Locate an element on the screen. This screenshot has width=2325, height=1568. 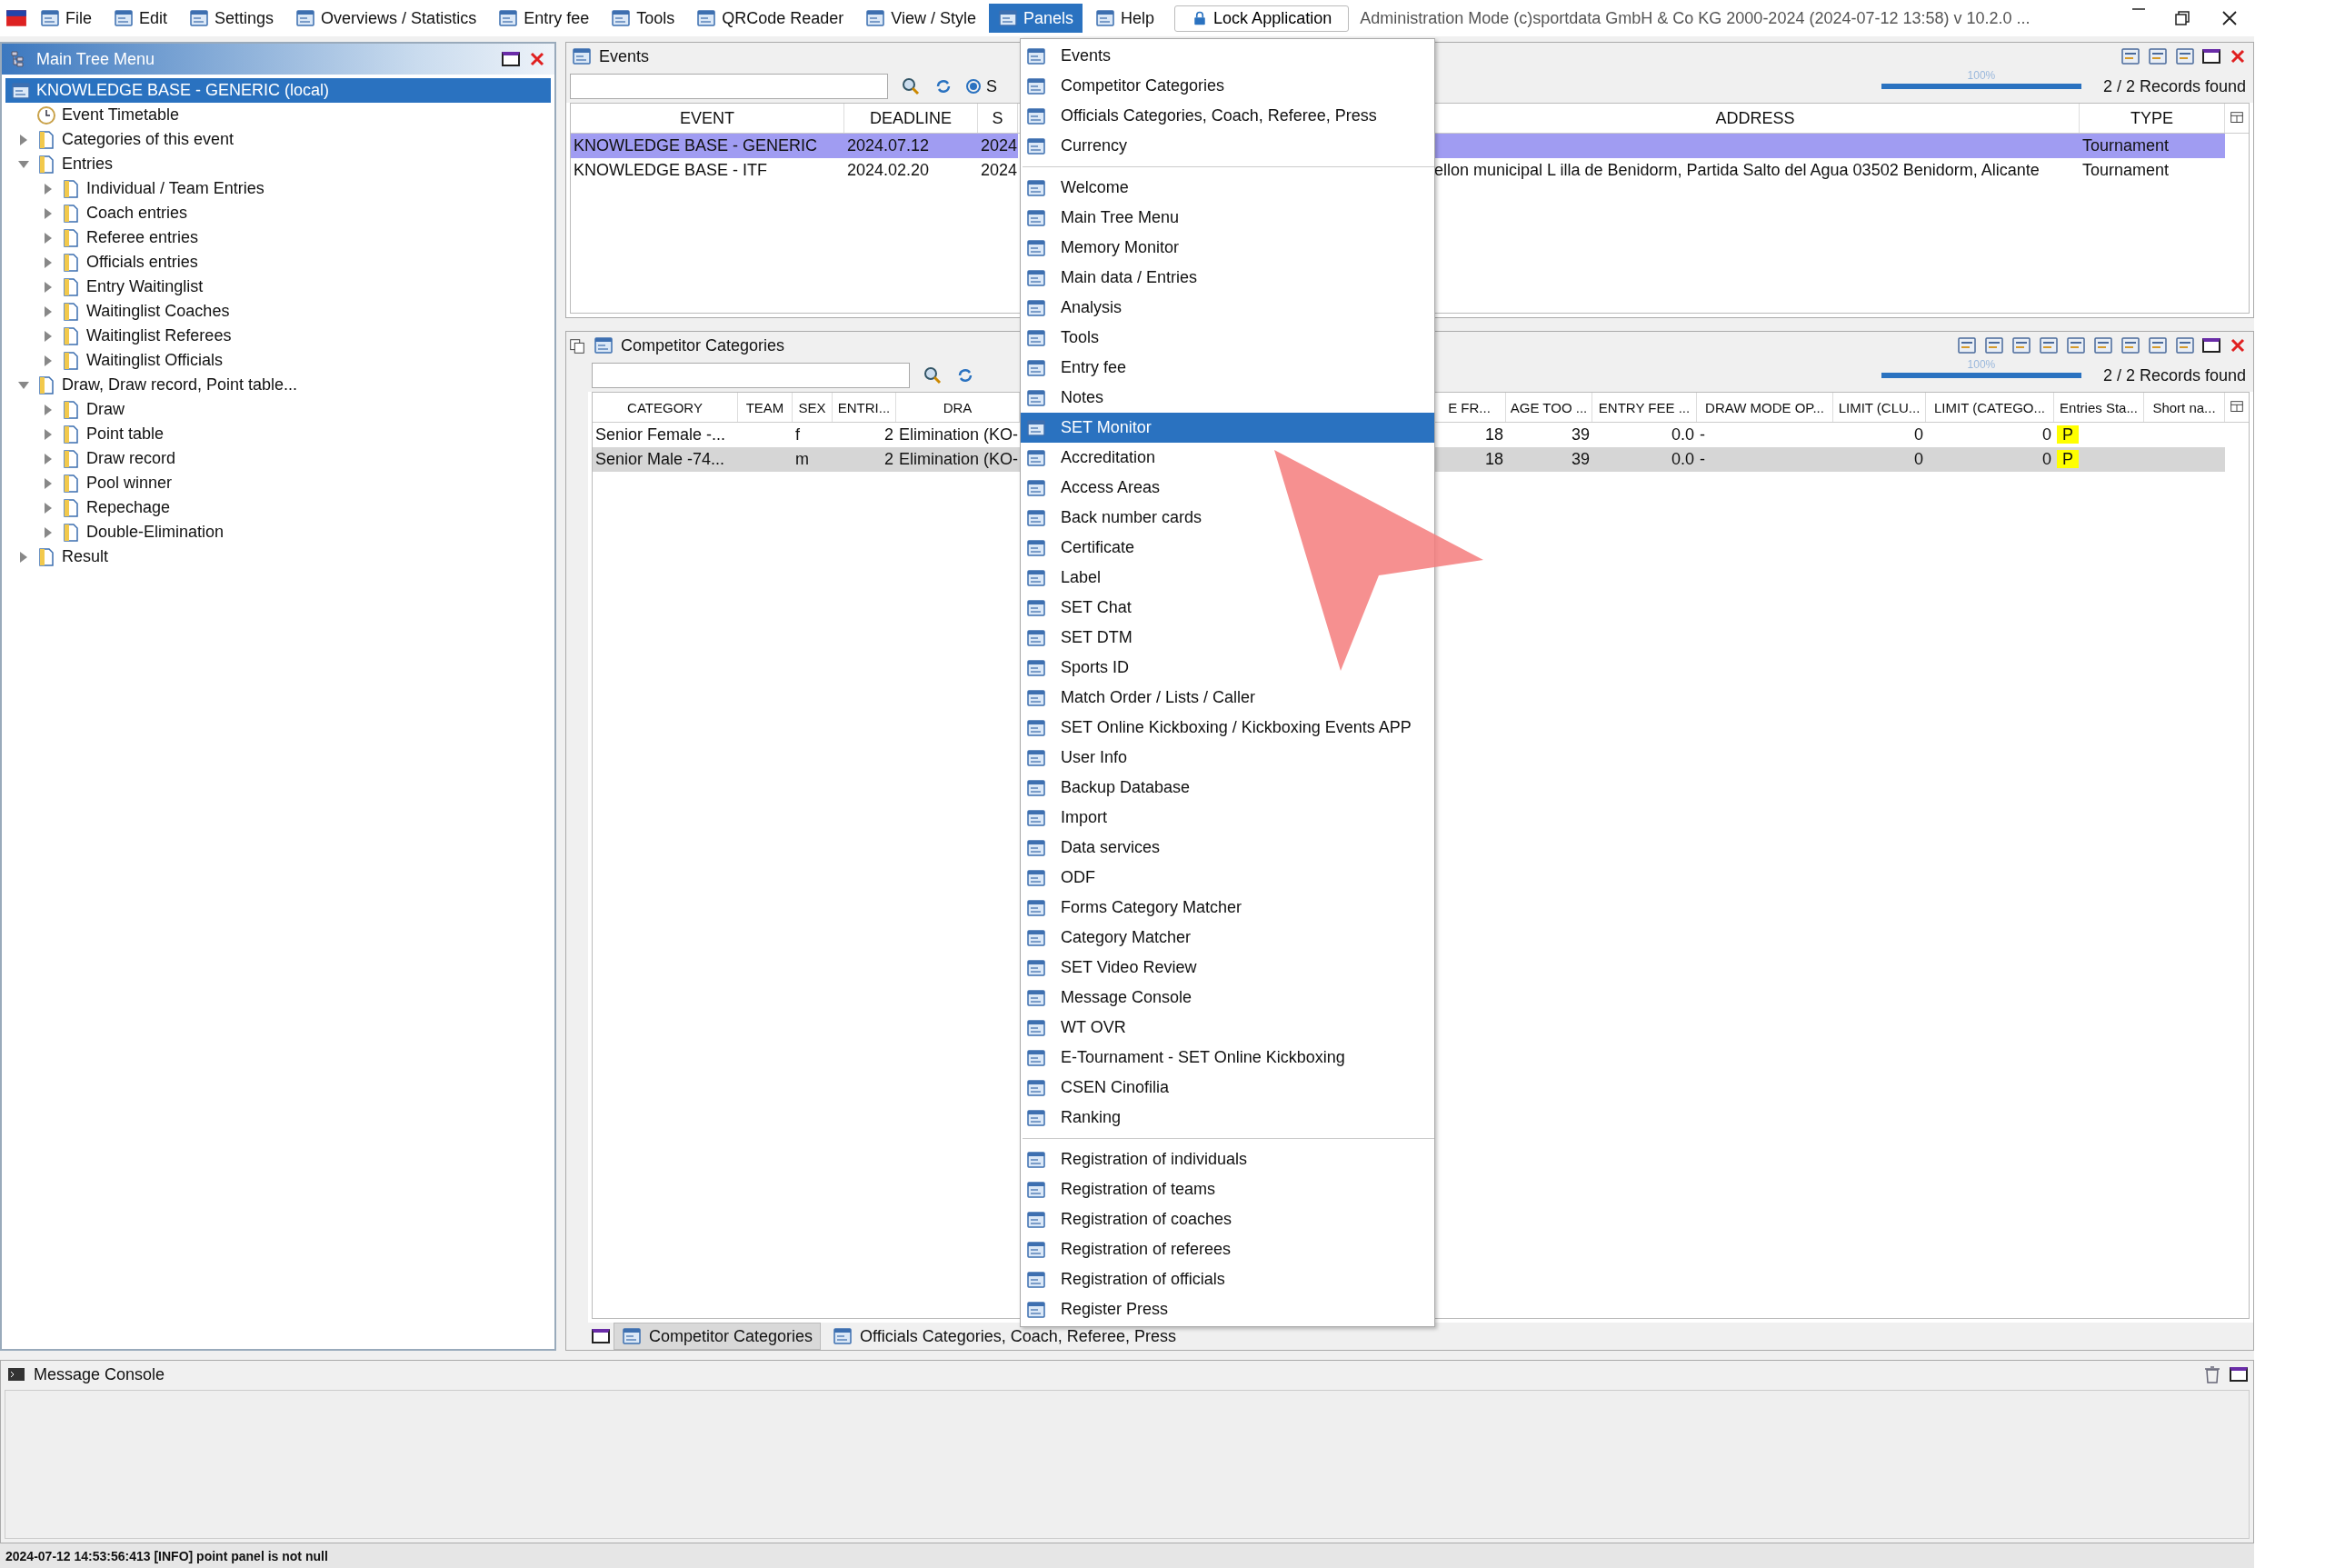
table-cell: 2024.02.20 is located at coordinates (911, 171).